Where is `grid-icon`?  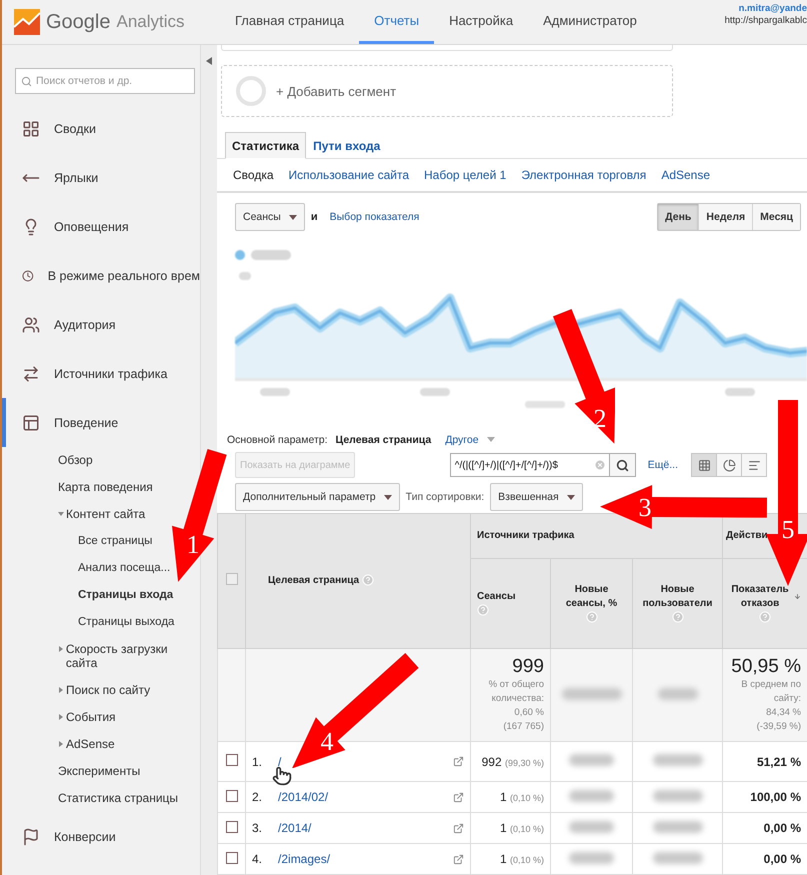 grid-icon is located at coordinates (31, 129).